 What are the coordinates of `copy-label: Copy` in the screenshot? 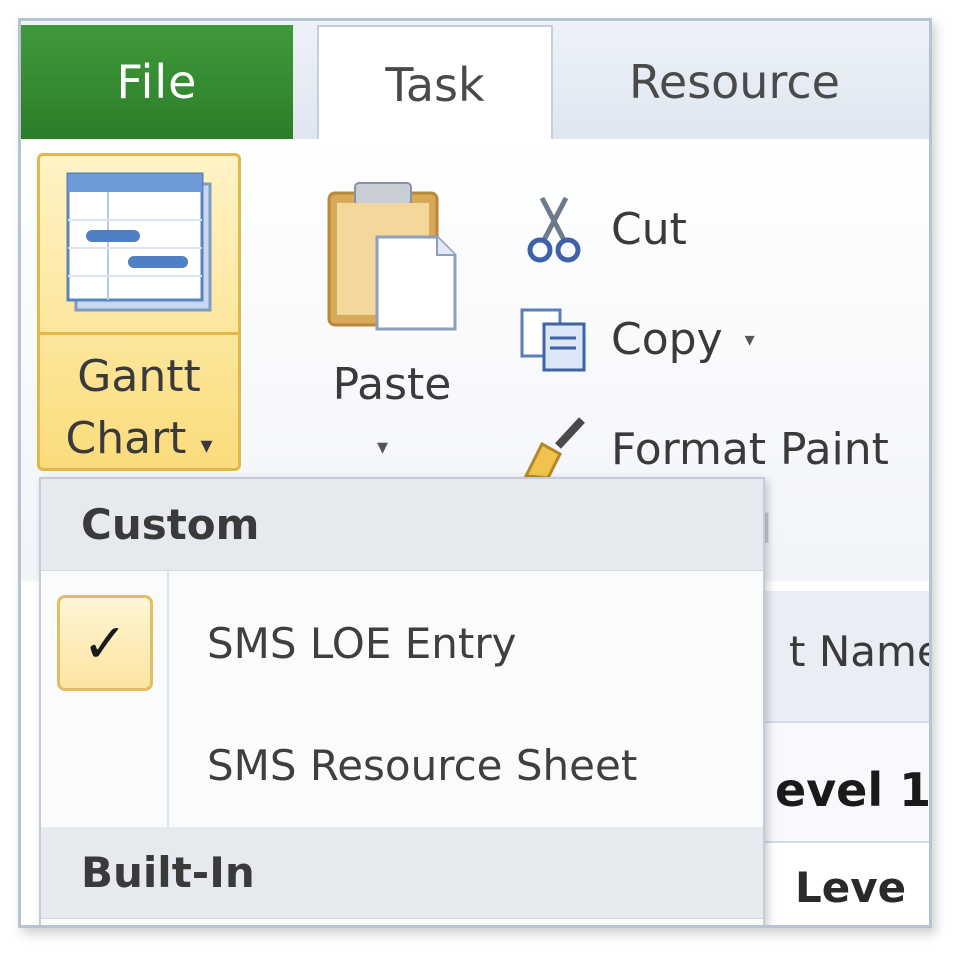 It's located at (667, 339).